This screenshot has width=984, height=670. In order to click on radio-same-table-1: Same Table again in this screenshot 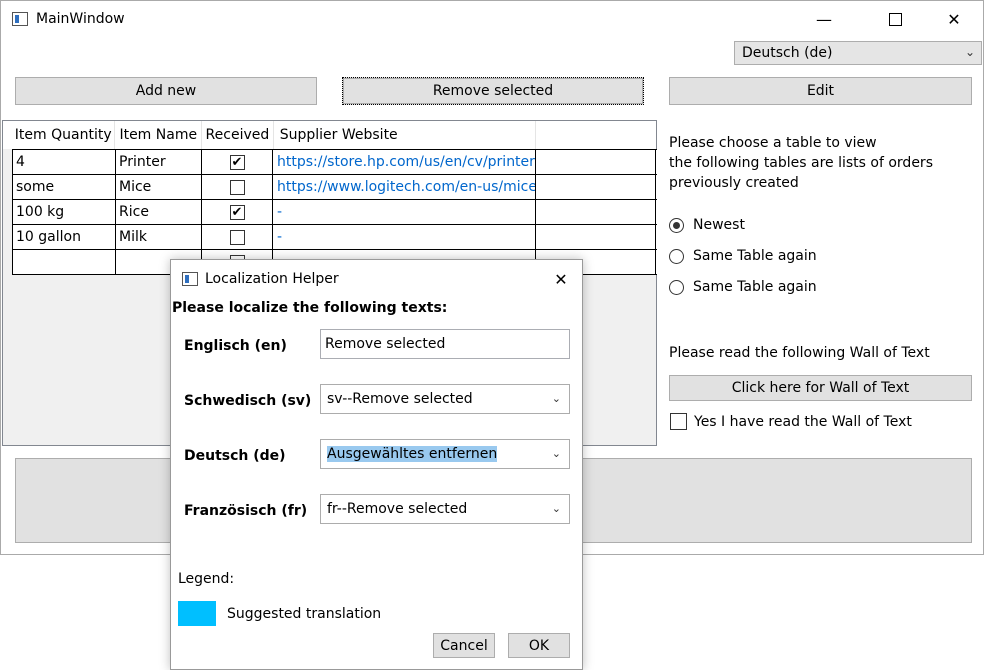, I will do `click(743, 256)`.